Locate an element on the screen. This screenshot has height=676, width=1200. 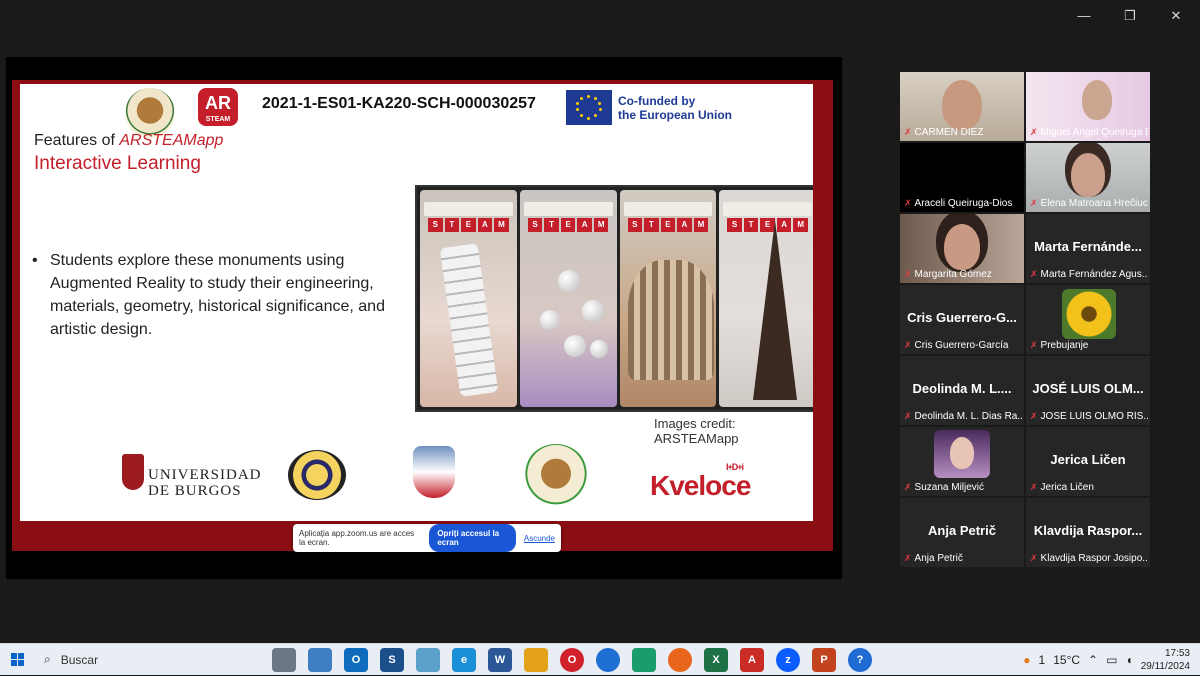
windows-start-icon is located at coordinates (17, 660).